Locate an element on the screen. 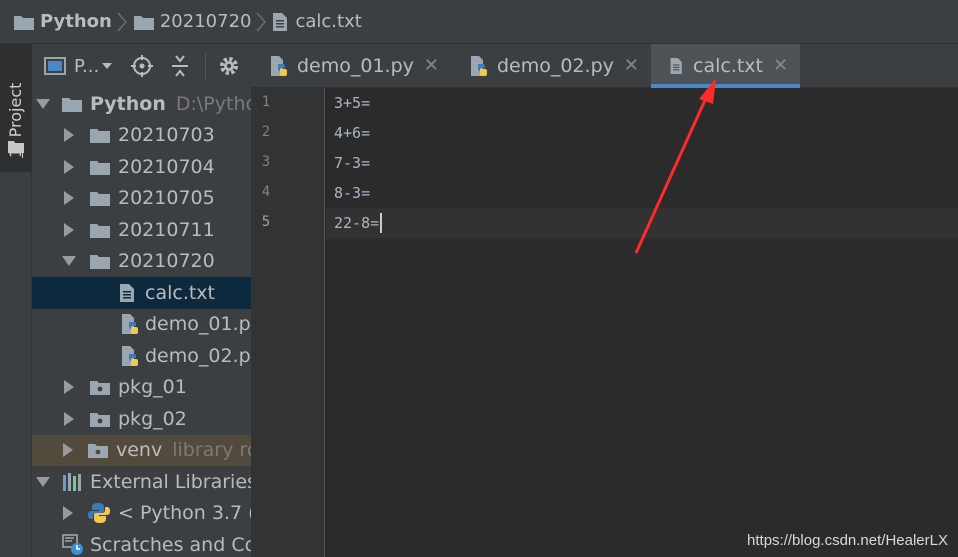 The image size is (958, 557). line-number: 2 is located at coordinates (266, 132).